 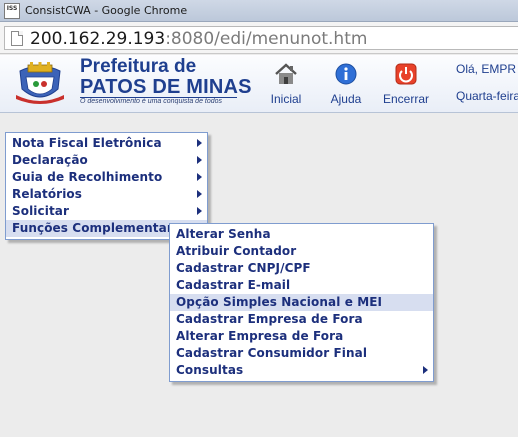 What do you see at coordinates (223, 234) in the screenshot?
I see `submenu-item-label: Alterar Senha` at bounding box center [223, 234].